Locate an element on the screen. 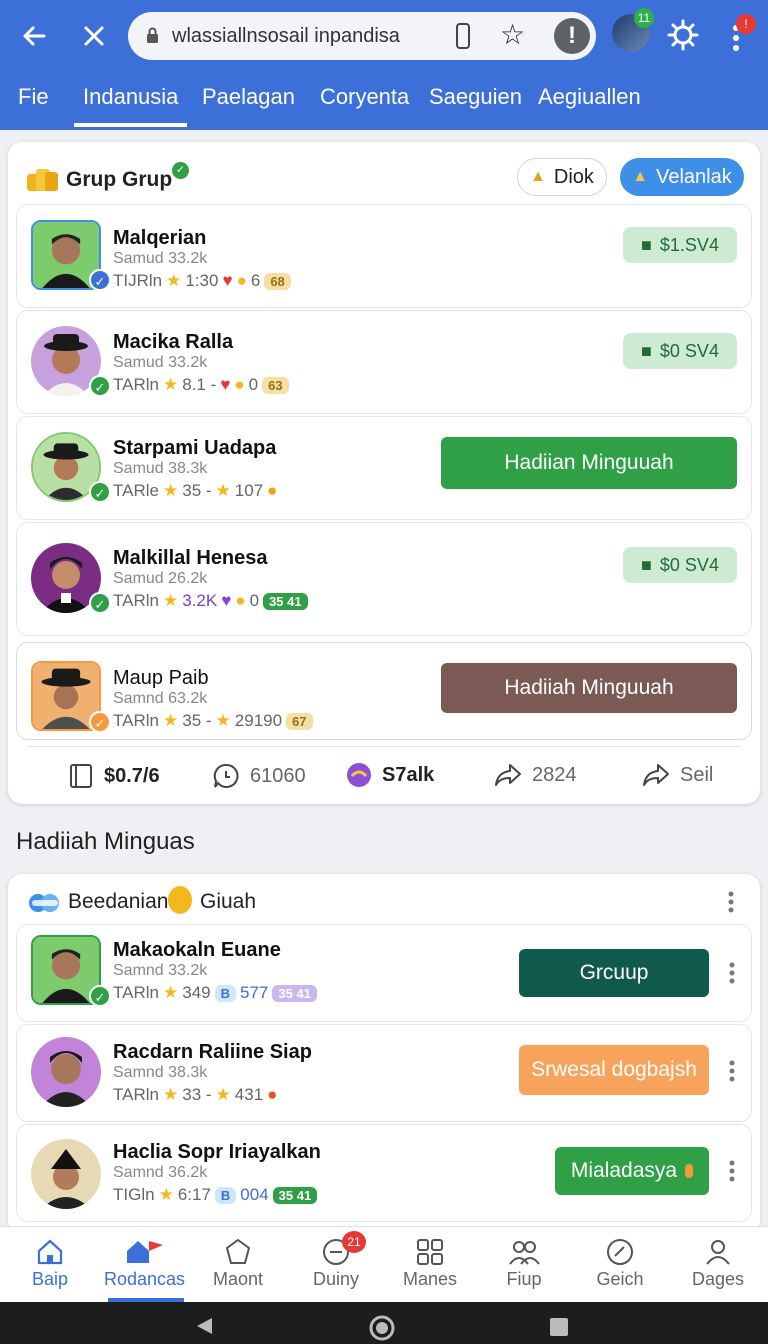  star-icon: ☆ is located at coordinates (512, 35).